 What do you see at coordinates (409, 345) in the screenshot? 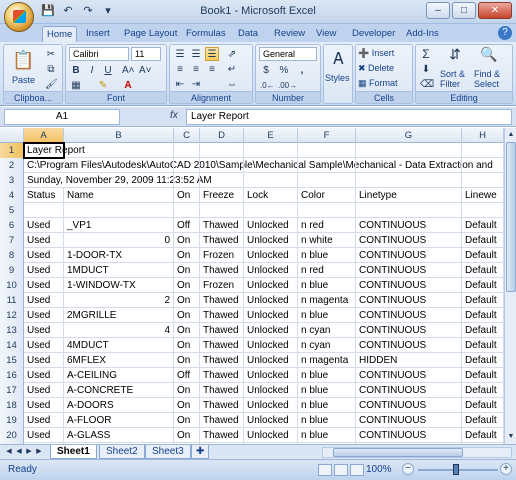
I see `cell-g14: CONTINUOUS` at bounding box center [409, 345].